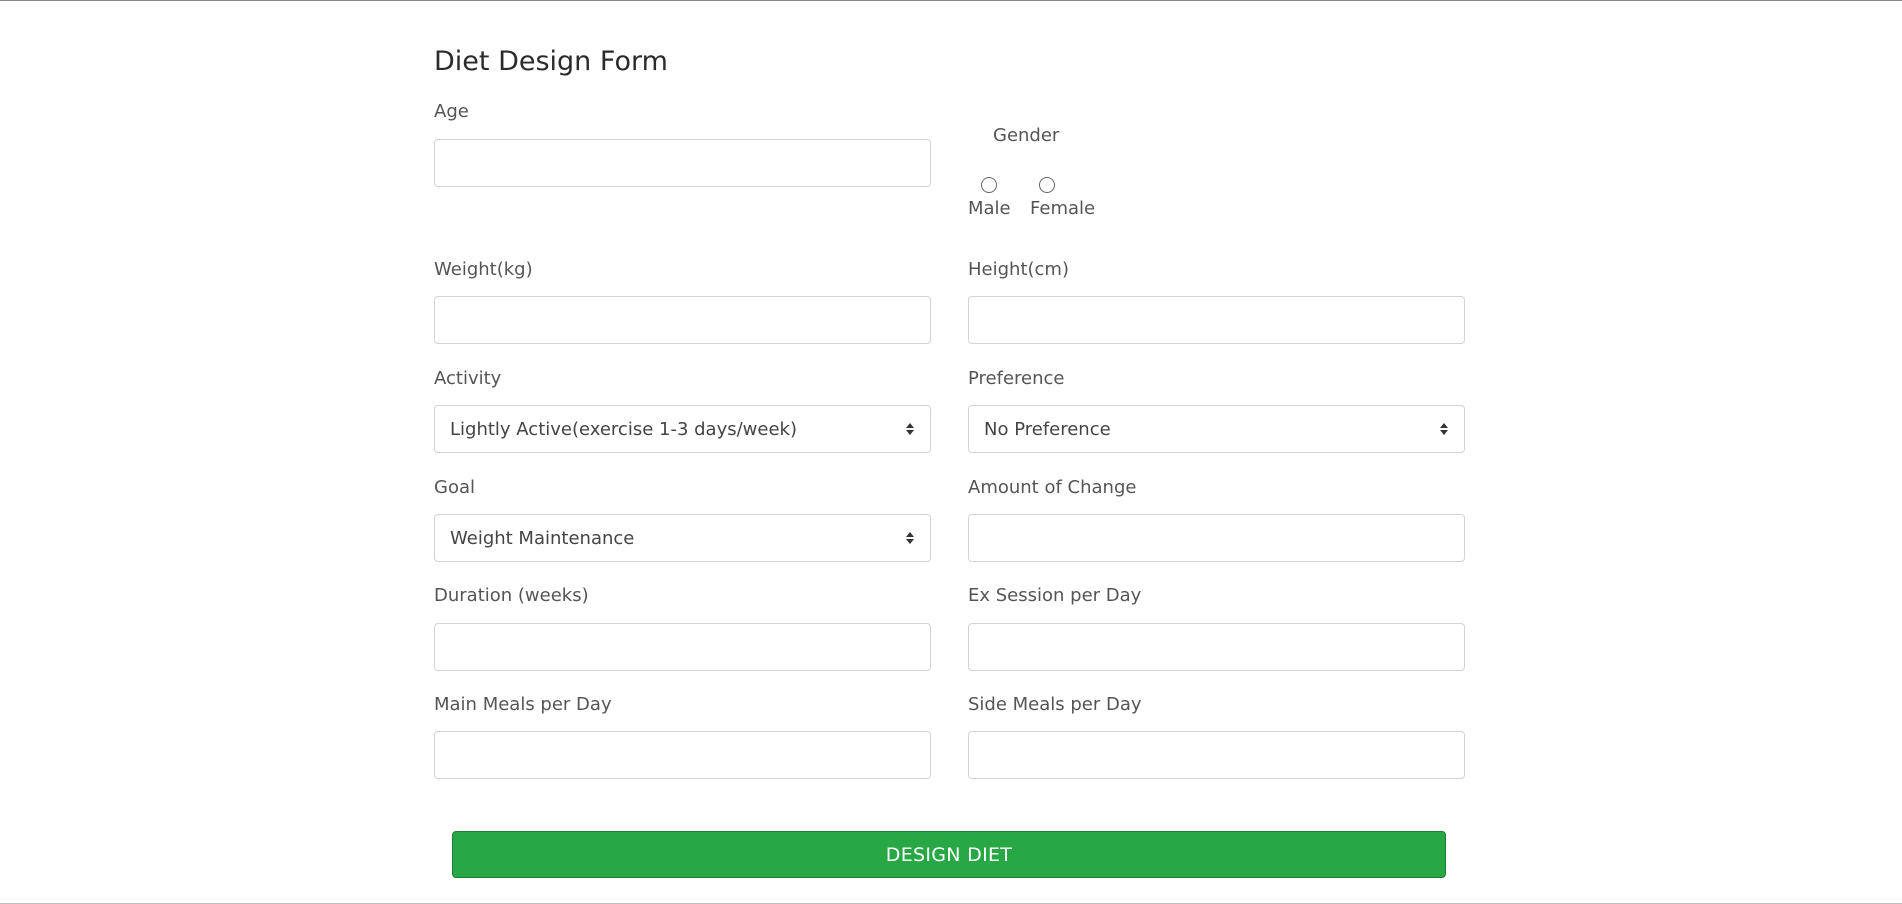 The width and height of the screenshot is (1902, 904). Describe the element at coordinates (1016, 378) in the screenshot. I see `preference-label: Preference` at that location.